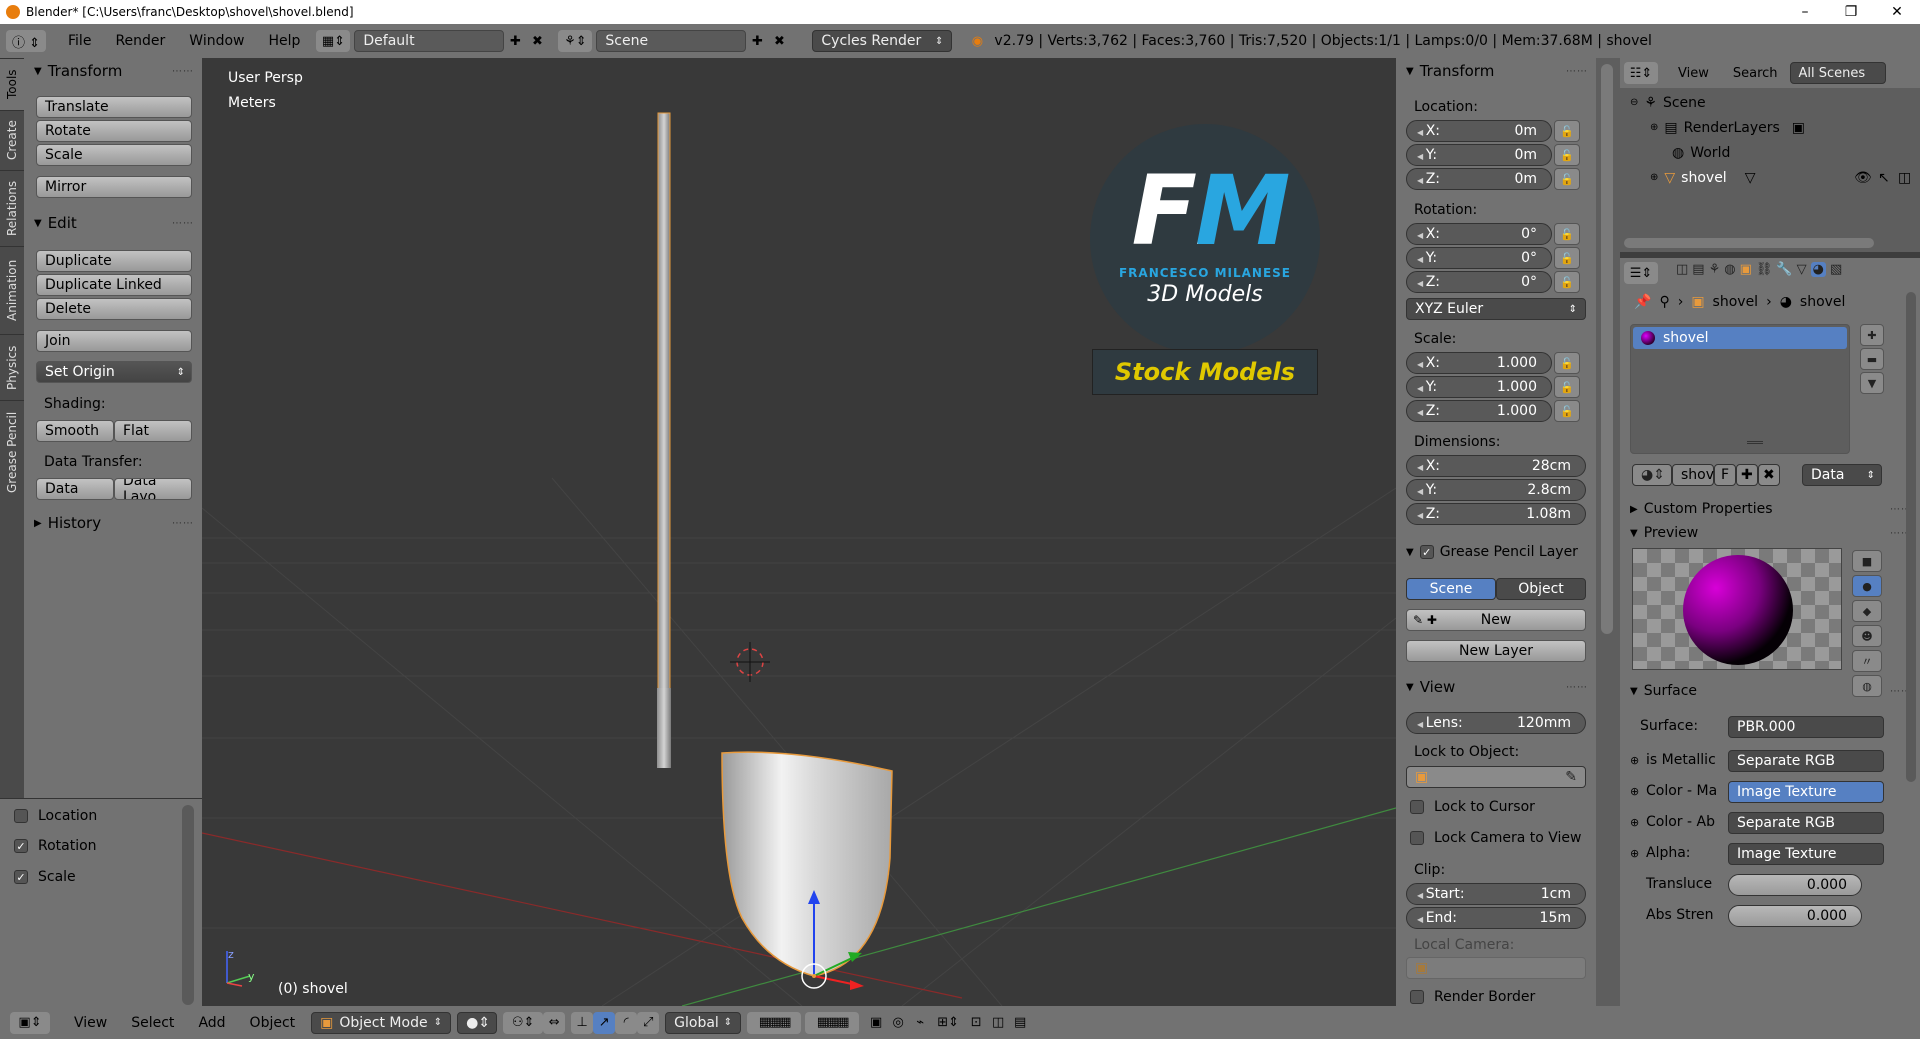  Describe the element at coordinates (671, 41) in the screenshot. I see `scene-field: Scene` at that location.